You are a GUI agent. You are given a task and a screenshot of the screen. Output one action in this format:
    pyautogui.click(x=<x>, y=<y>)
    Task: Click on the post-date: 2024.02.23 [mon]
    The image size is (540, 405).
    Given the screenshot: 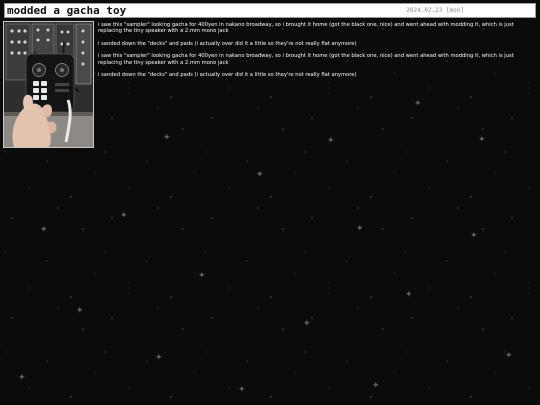 What is the action you would take?
    pyautogui.click(x=435, y=10)
    